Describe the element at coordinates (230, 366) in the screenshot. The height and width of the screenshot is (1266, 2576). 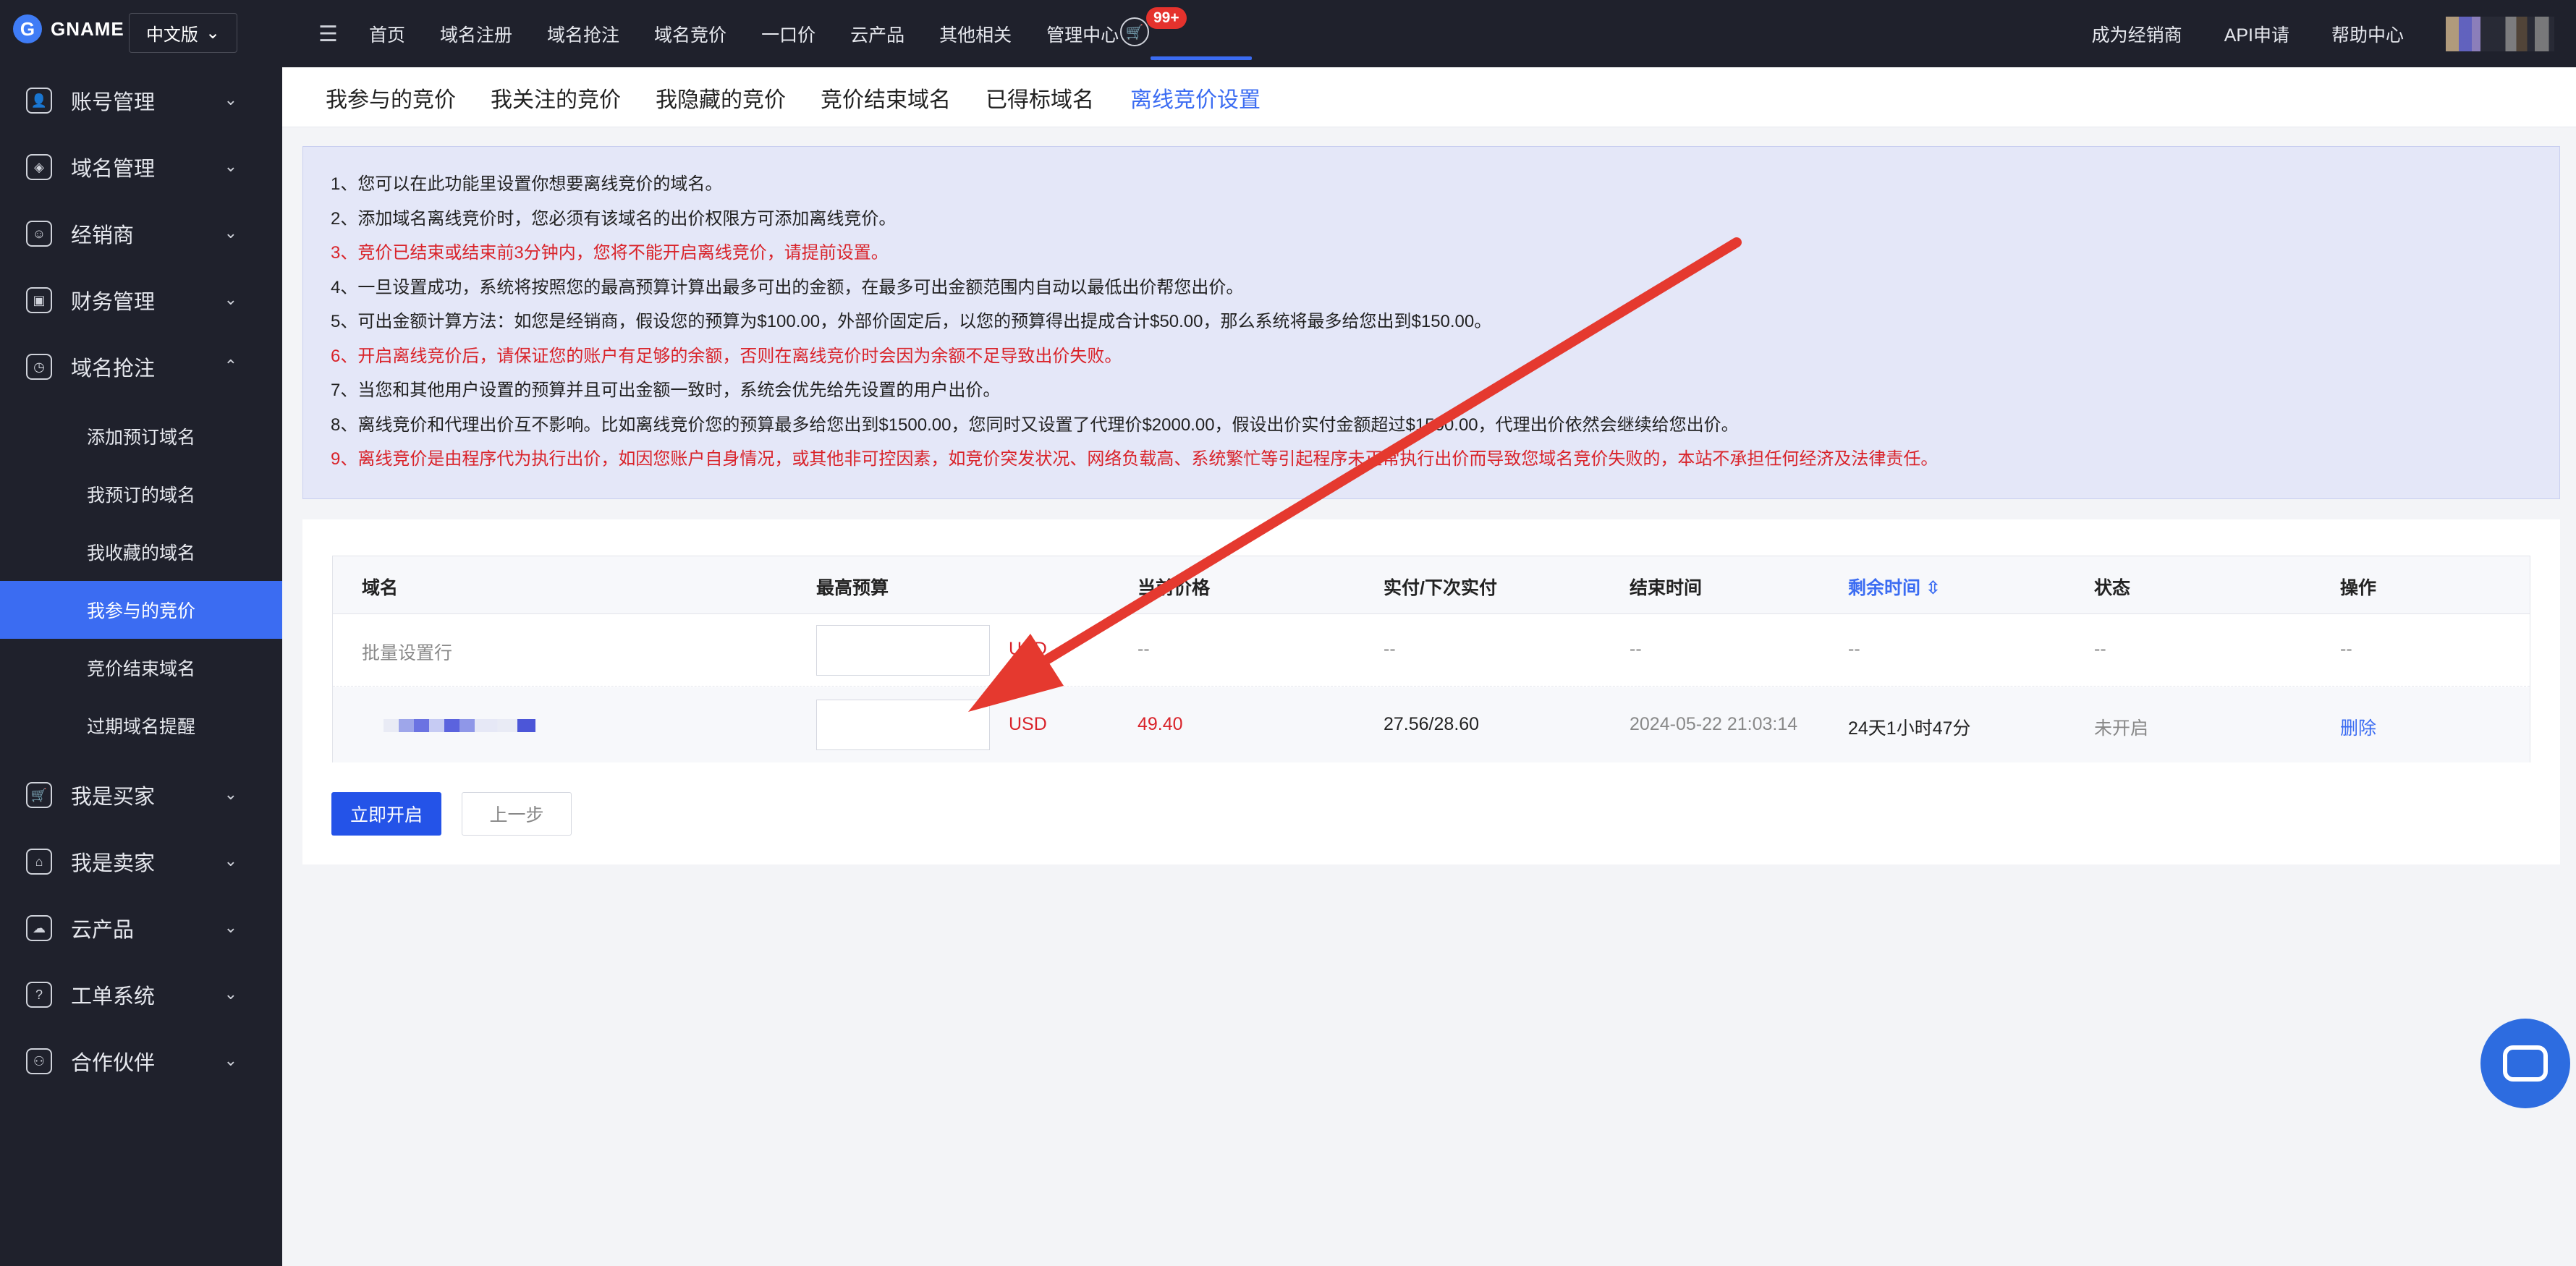
I see `chevron-up-icon: ⌃` at that location.